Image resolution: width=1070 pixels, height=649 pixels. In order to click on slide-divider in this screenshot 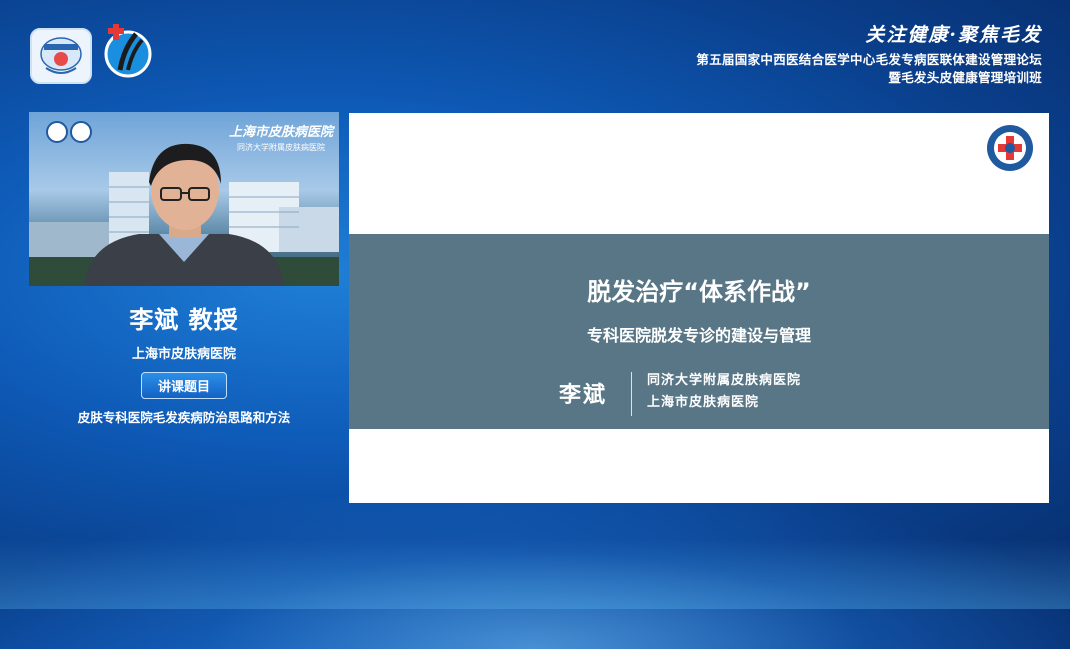, I will do `click(631, 394)`.